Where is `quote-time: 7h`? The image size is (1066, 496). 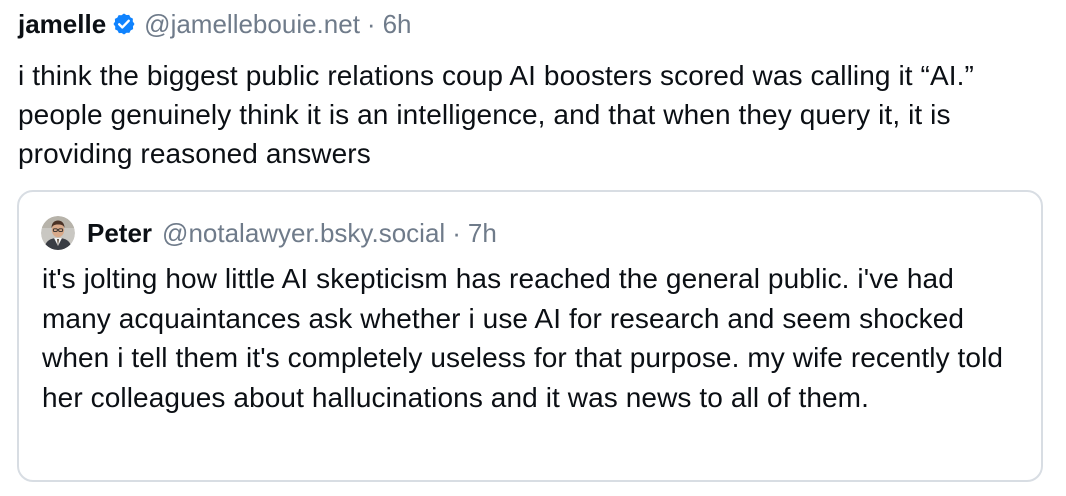
quote-time: 7h is located at coordinates (482, 233).